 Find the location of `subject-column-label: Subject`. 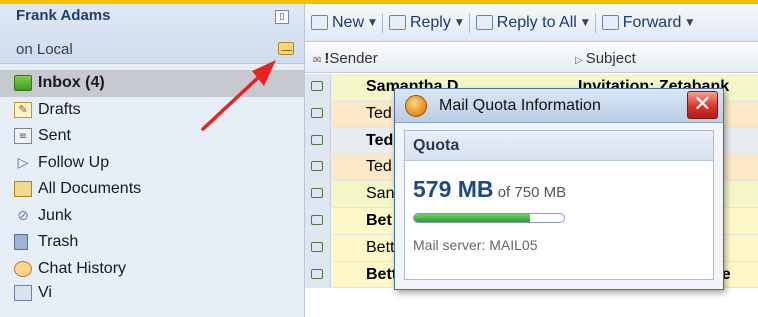

subject-column-label: Subject is located at coordinates (610, 58).